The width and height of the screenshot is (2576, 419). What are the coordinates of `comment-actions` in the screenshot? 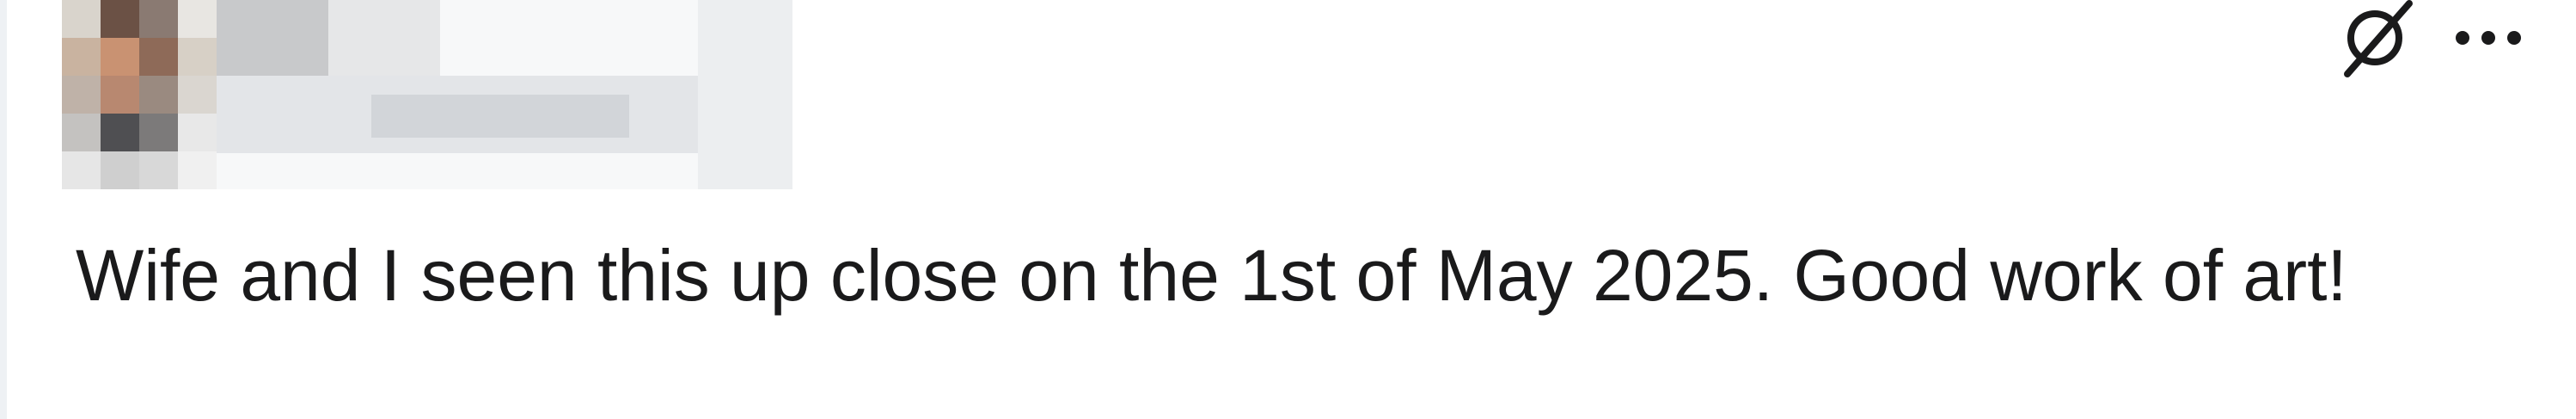 It's located at (2429, 39).